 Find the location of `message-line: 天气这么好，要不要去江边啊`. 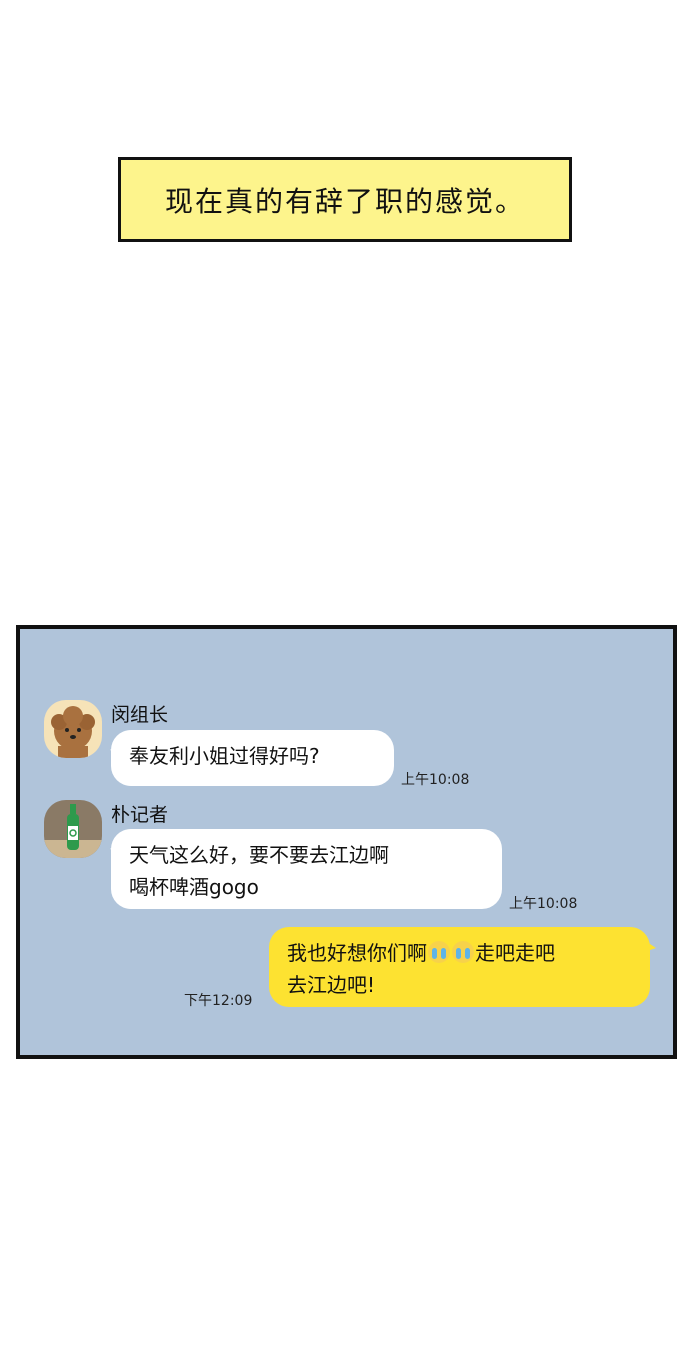

message-line: 天气这么好，要不要去江边啊 is located at coordinates (259, 855).